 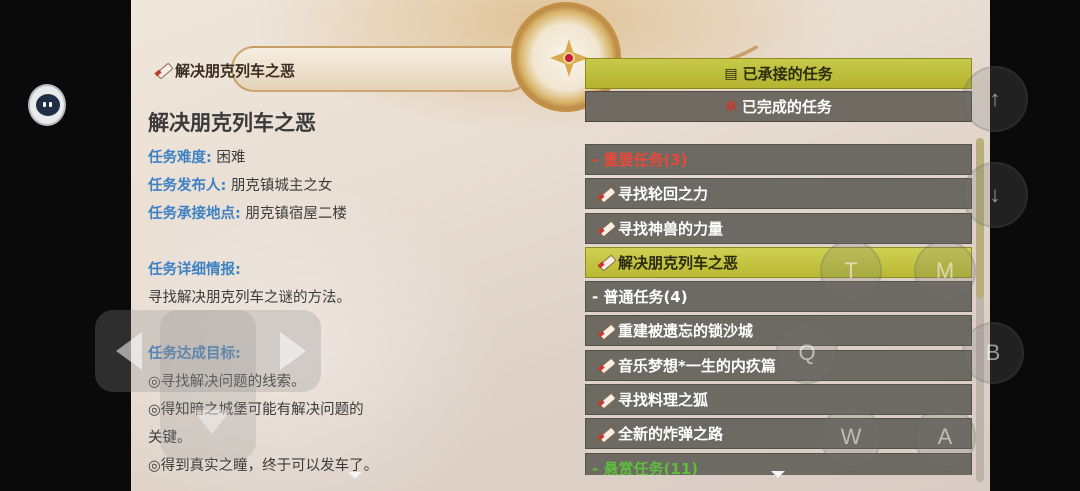 What do you see at coordinates (671, 228) in the screenshot?
I see `quest-item-label: 寻找神兽的力量` at bounding box center [671, 228].